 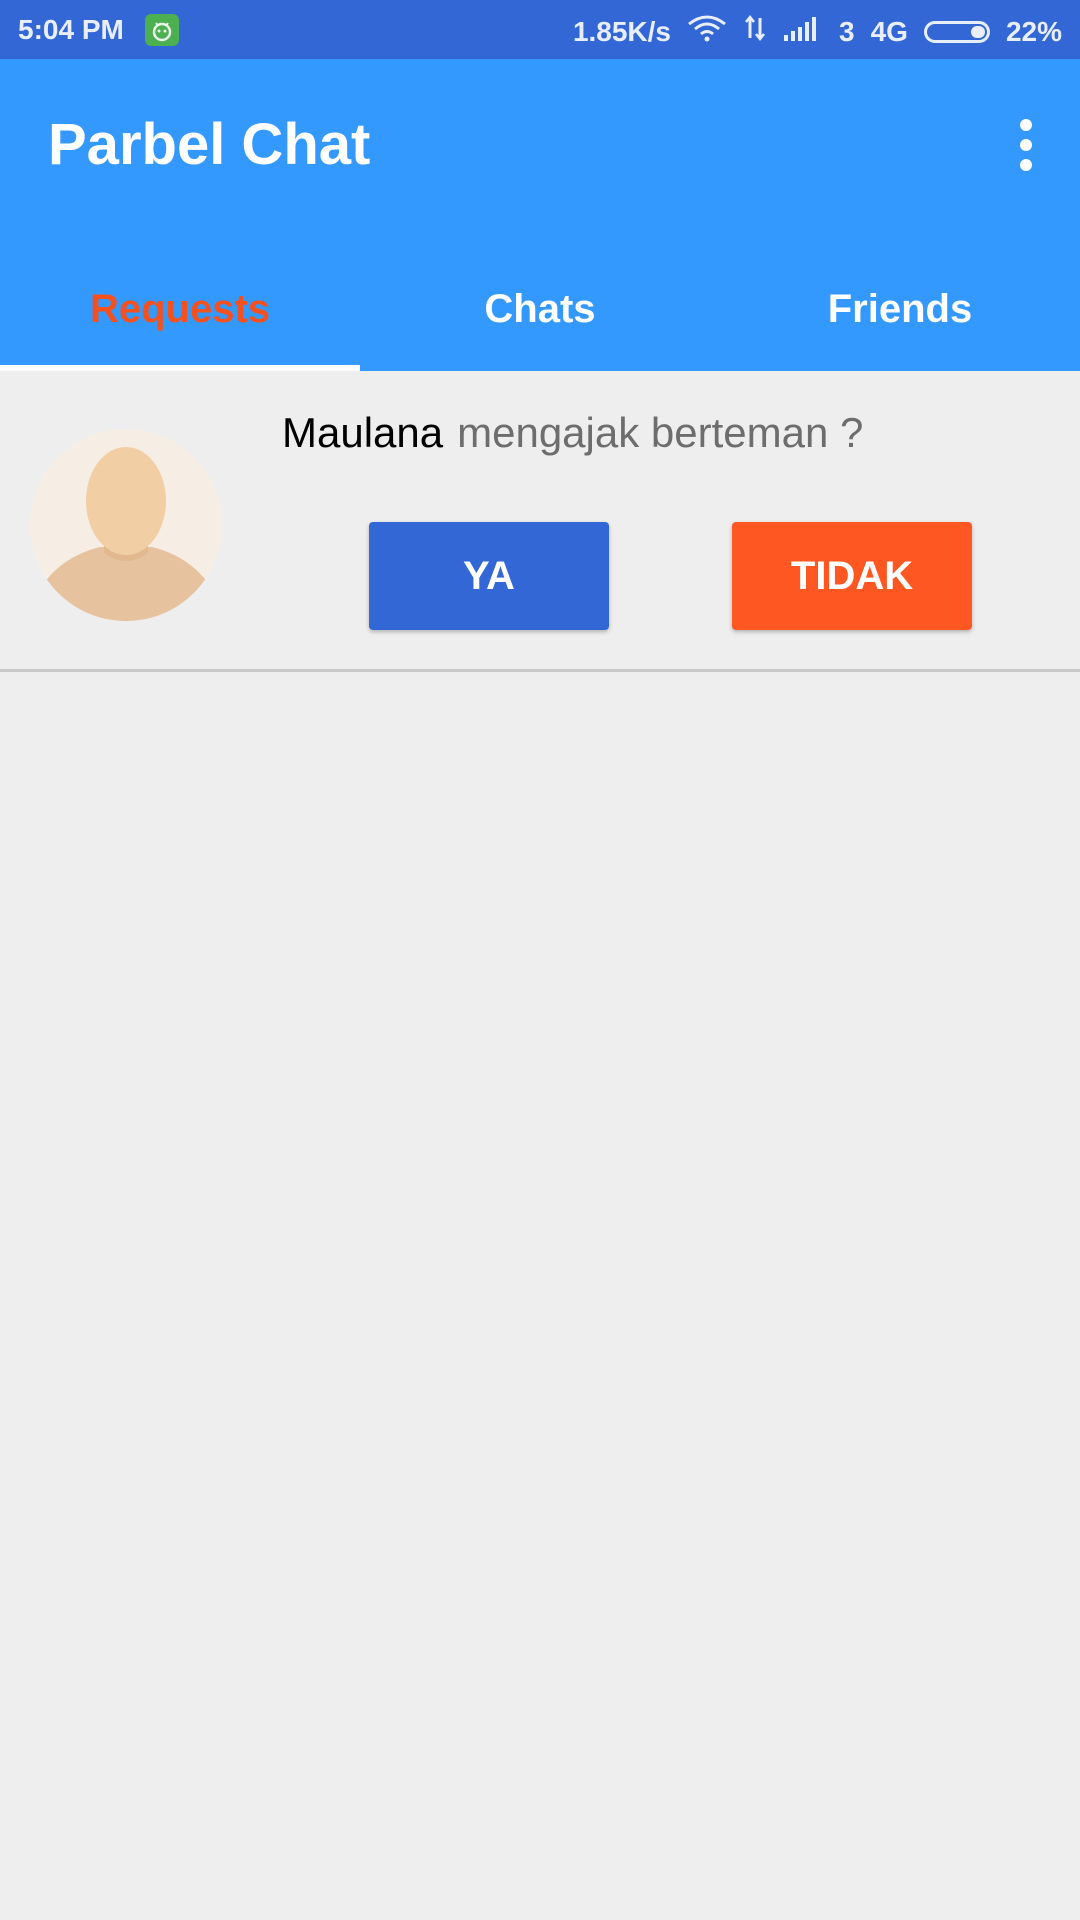 What do you see at coordinates (755, 31) in the screenshot?
I see `data-transfer-icon` at bounding box center [755, 31].